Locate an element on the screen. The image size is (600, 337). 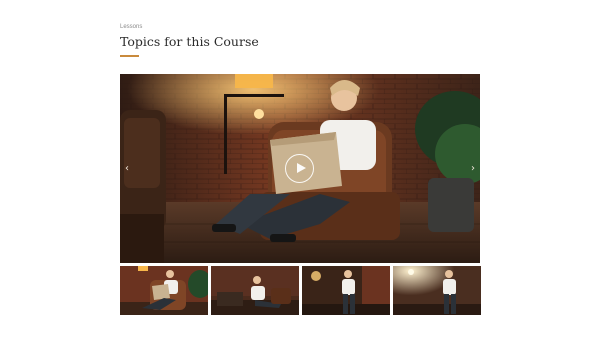
chevron-left-icon: ‹ is located at coordinates (127, 168).